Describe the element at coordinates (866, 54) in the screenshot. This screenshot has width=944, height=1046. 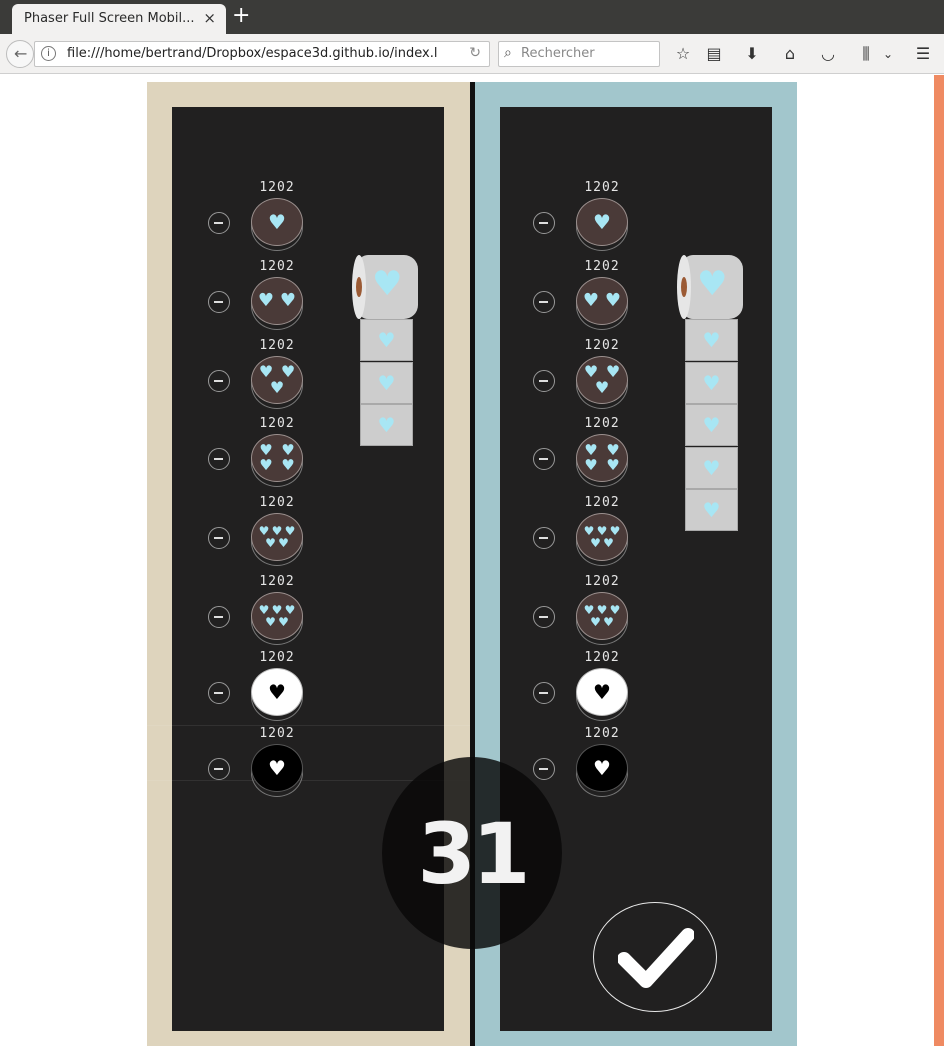
I see `library-icon: ⫼` at that location.